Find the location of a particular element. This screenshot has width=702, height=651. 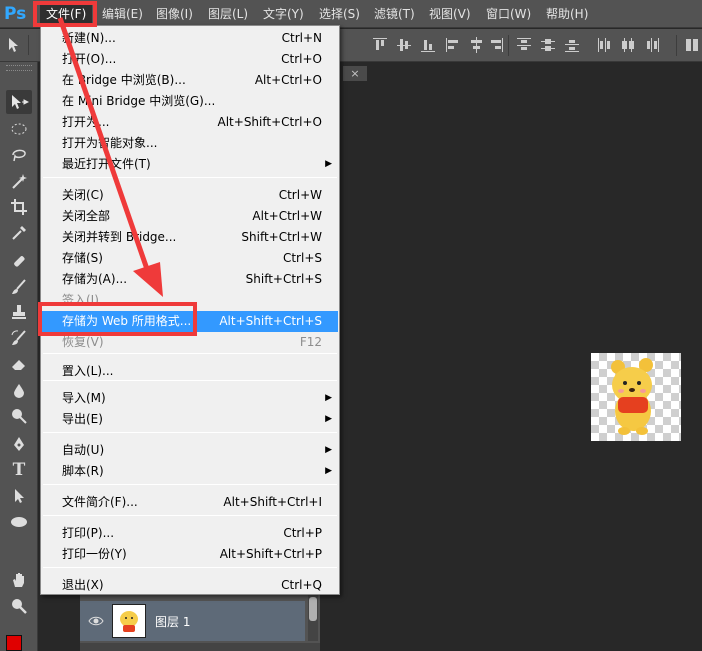

menu-view: 视图(V) is located at coordinates (450, 14).